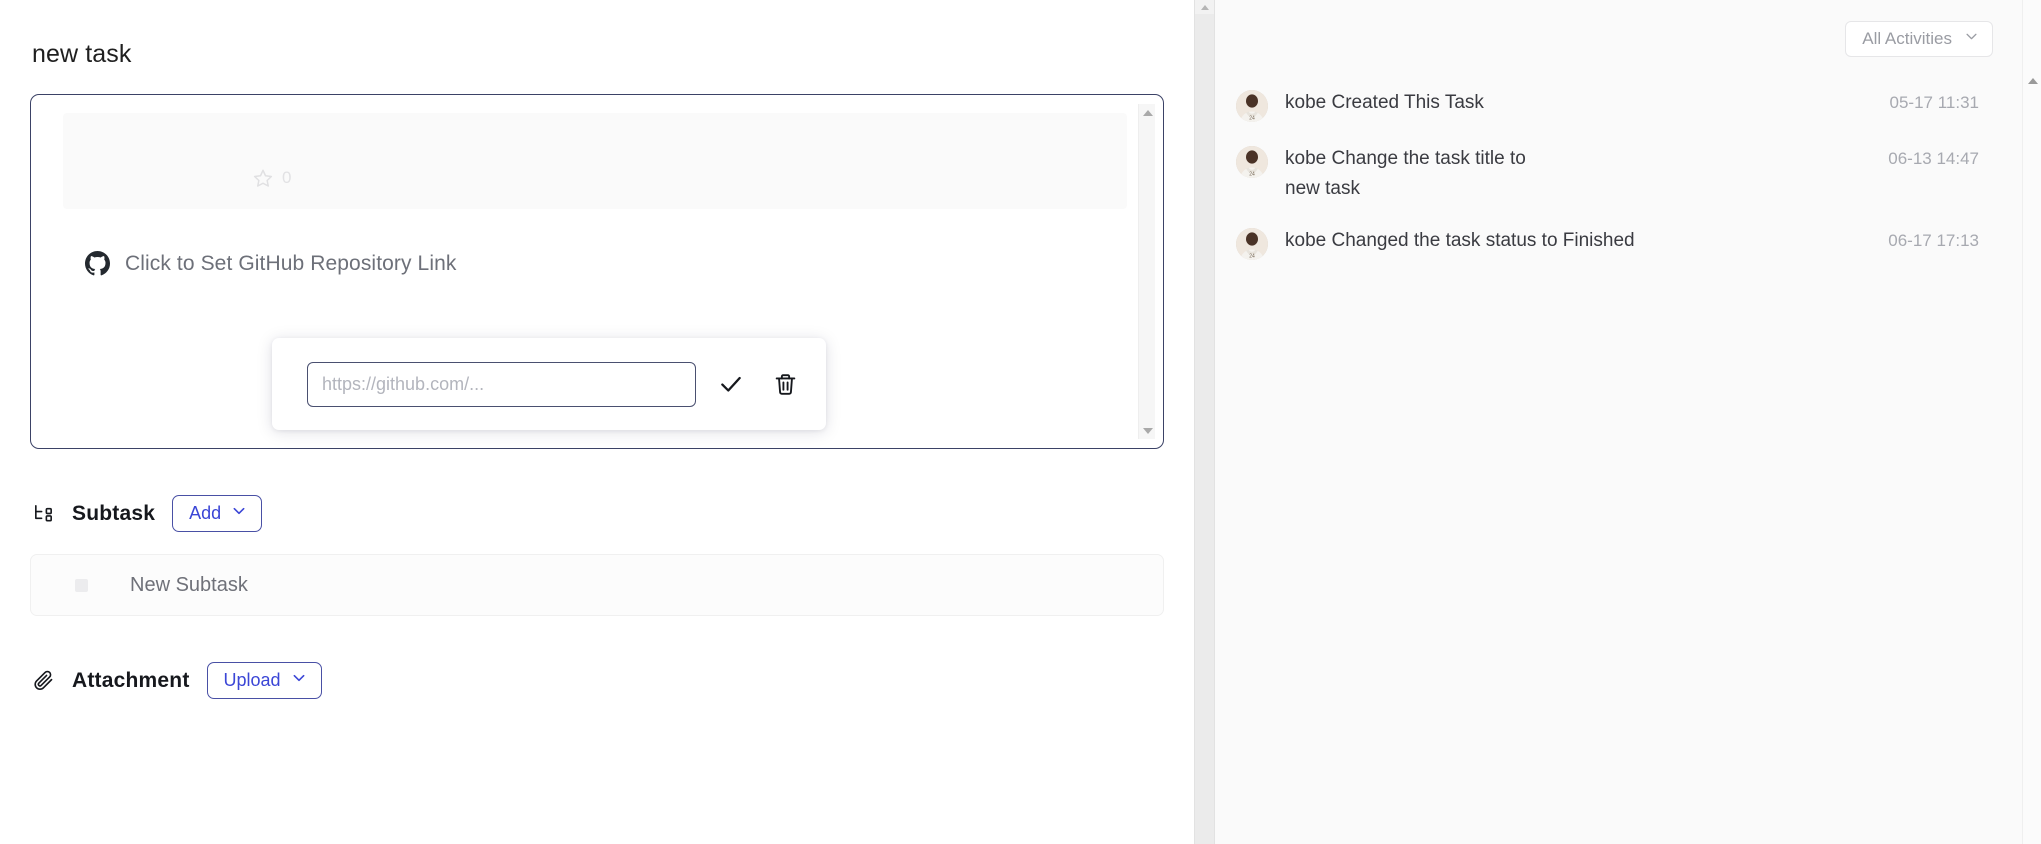 The width and height of the screenshot is (2041, 844). What do you see at coordinates (1615, 28) in the screenshot?
I see `activities-filter-row: All Activities` at bounding box center [1615, 28].